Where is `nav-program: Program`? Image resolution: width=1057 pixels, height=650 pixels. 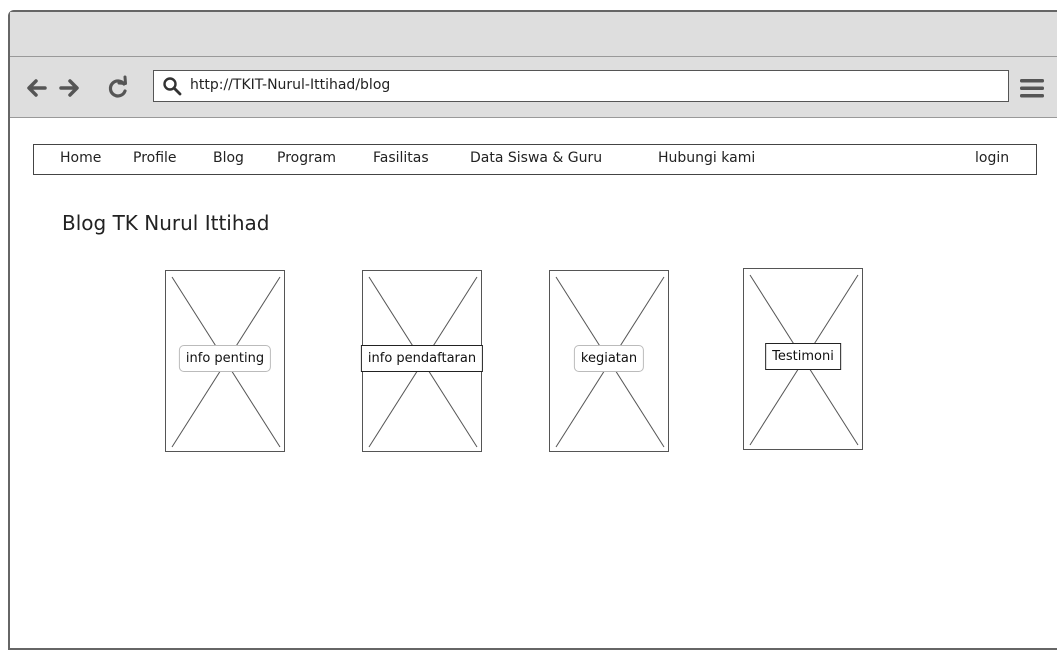
nav-program: Program is located at coordinates (306, 158).